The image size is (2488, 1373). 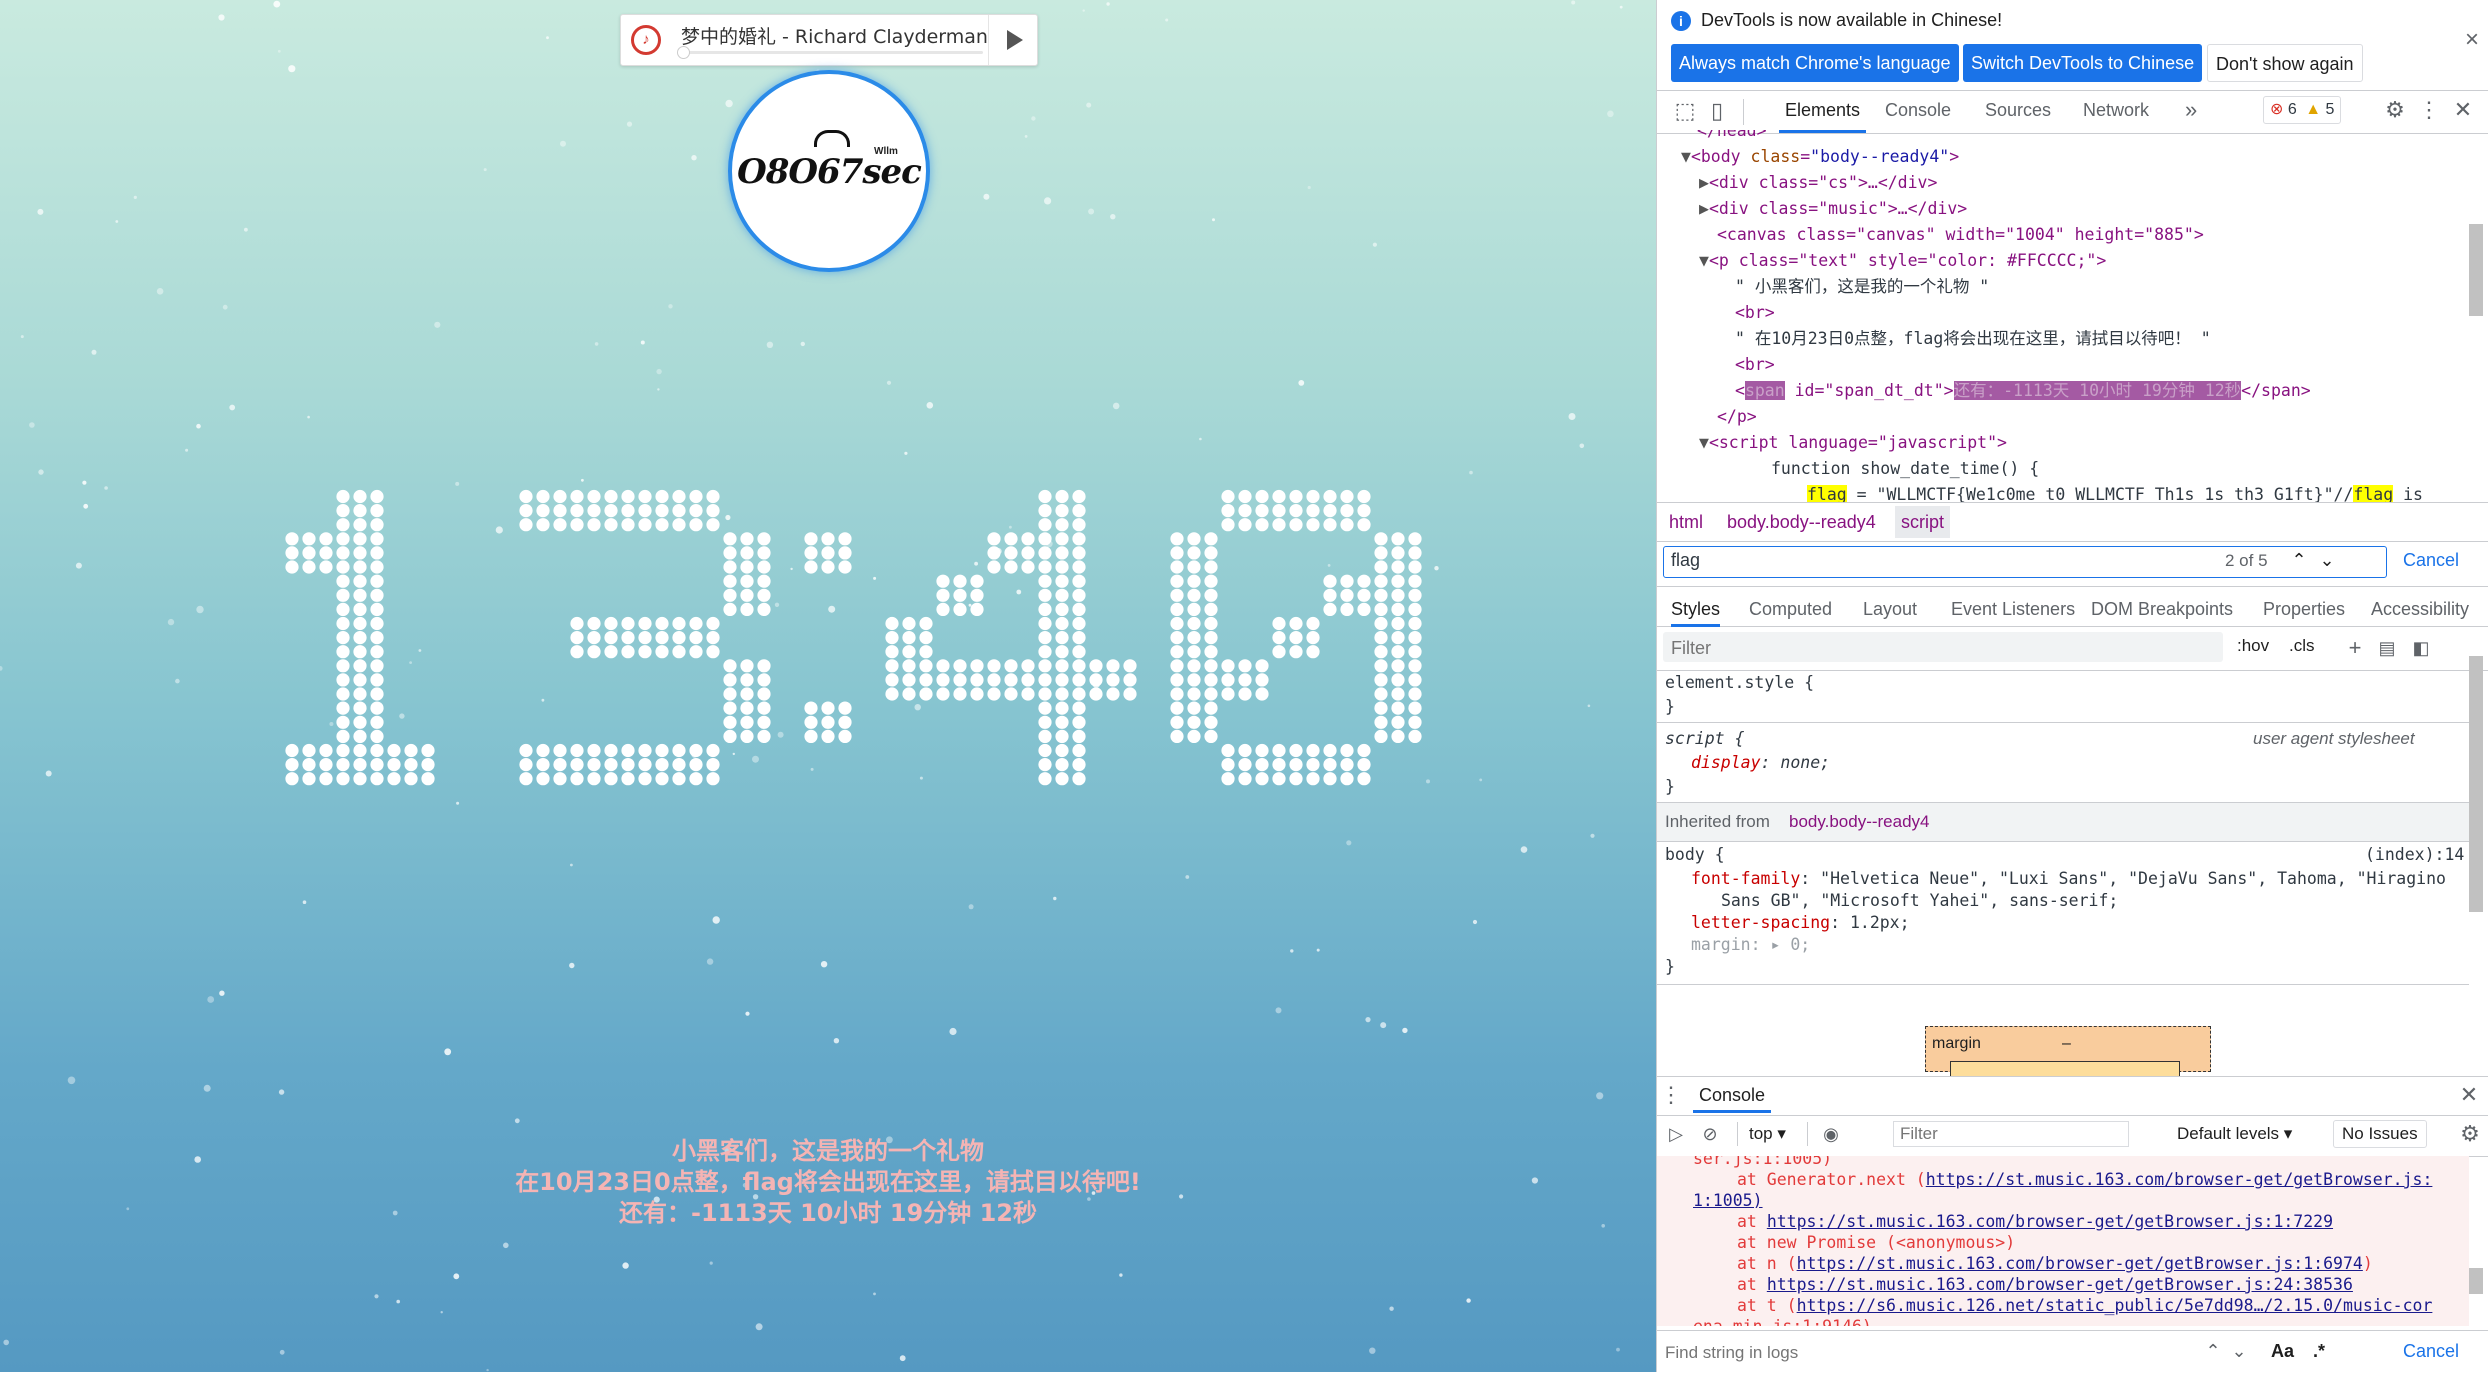 I want to click on body-rule-selector: body {, so click(x=1695, y=855).